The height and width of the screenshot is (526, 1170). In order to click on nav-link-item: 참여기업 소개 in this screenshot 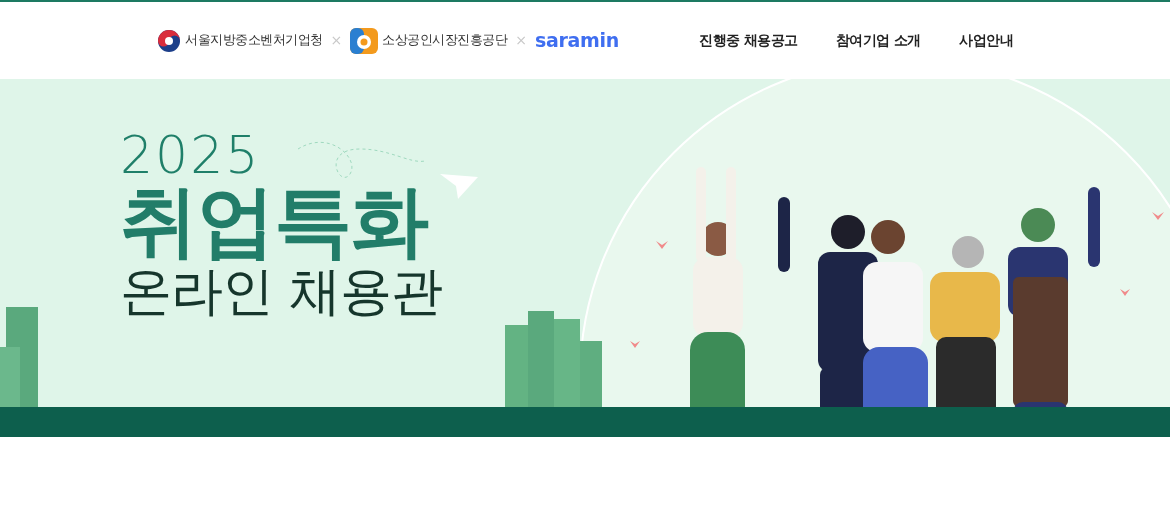, I will do `click(878, 40)`.